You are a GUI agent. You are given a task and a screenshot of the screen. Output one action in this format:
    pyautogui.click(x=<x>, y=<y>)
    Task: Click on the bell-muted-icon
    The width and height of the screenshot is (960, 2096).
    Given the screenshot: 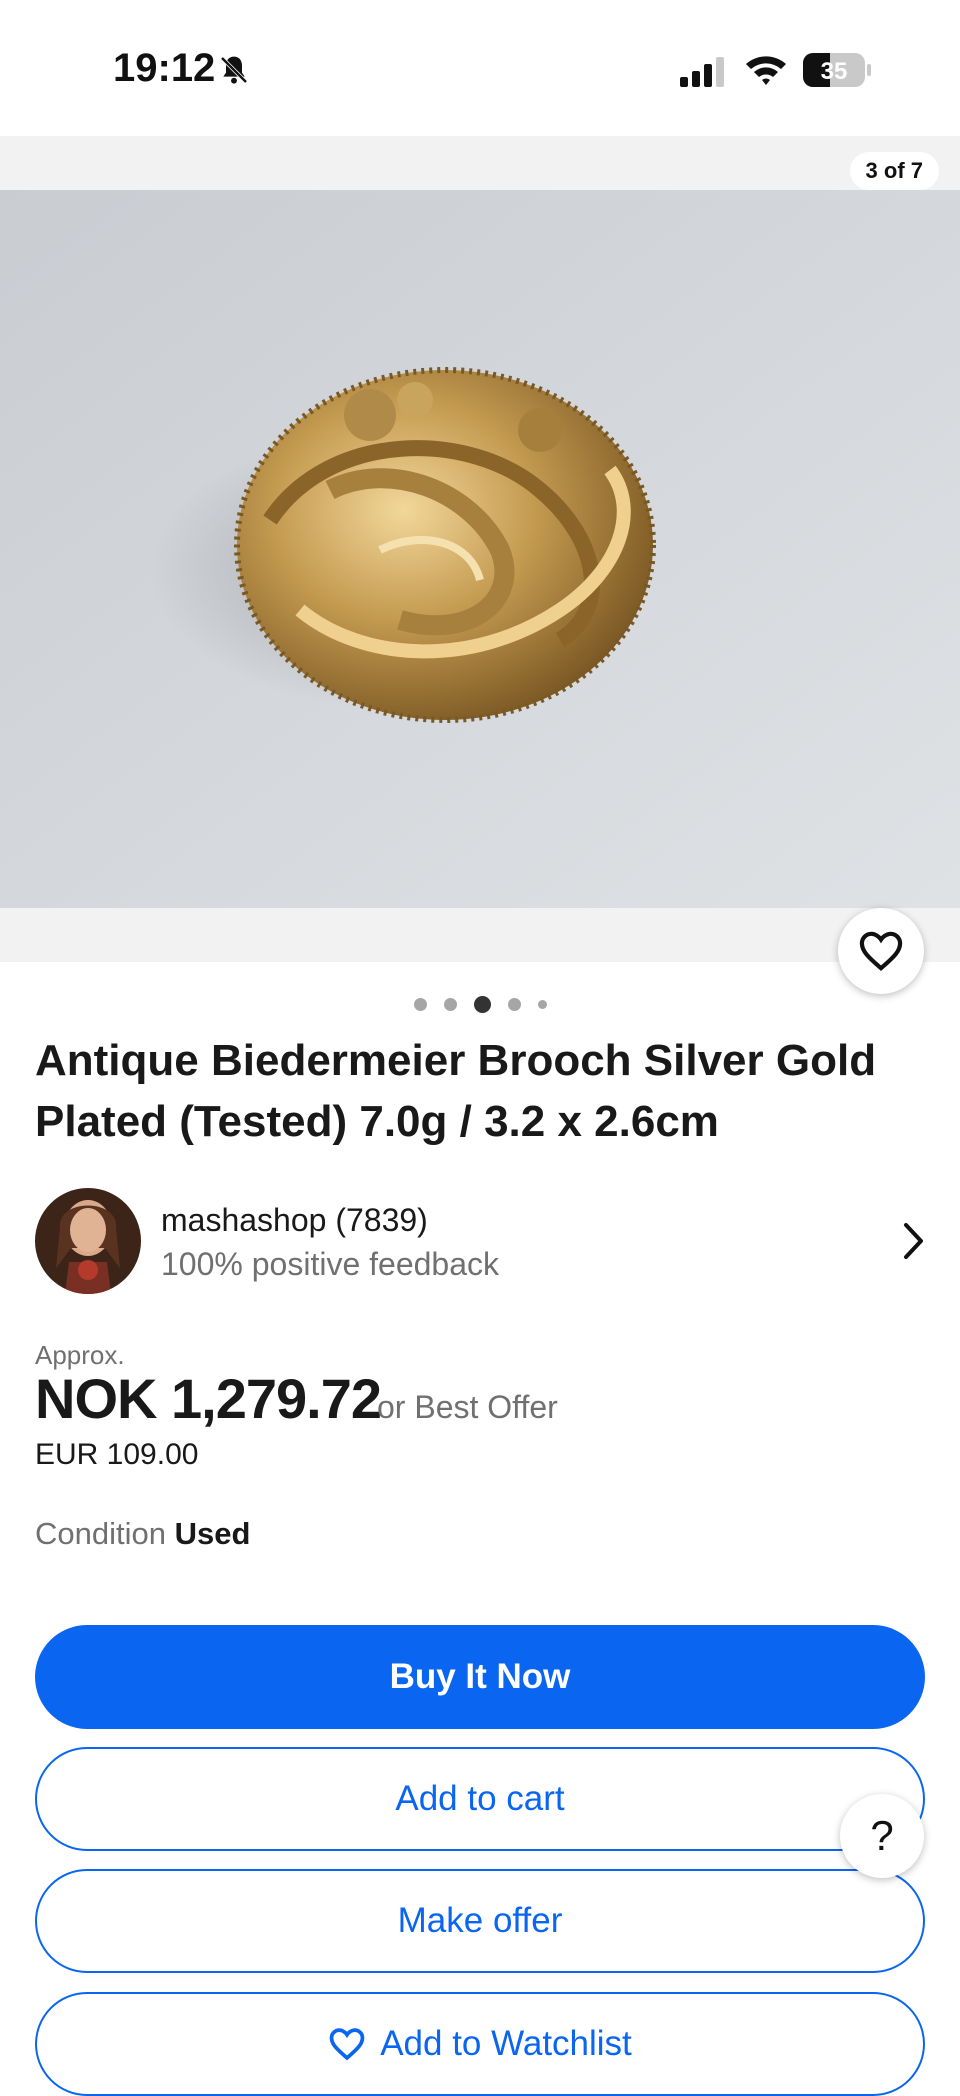 What is the action you would take?
    pyautogui.click(x=234, y=70)
    